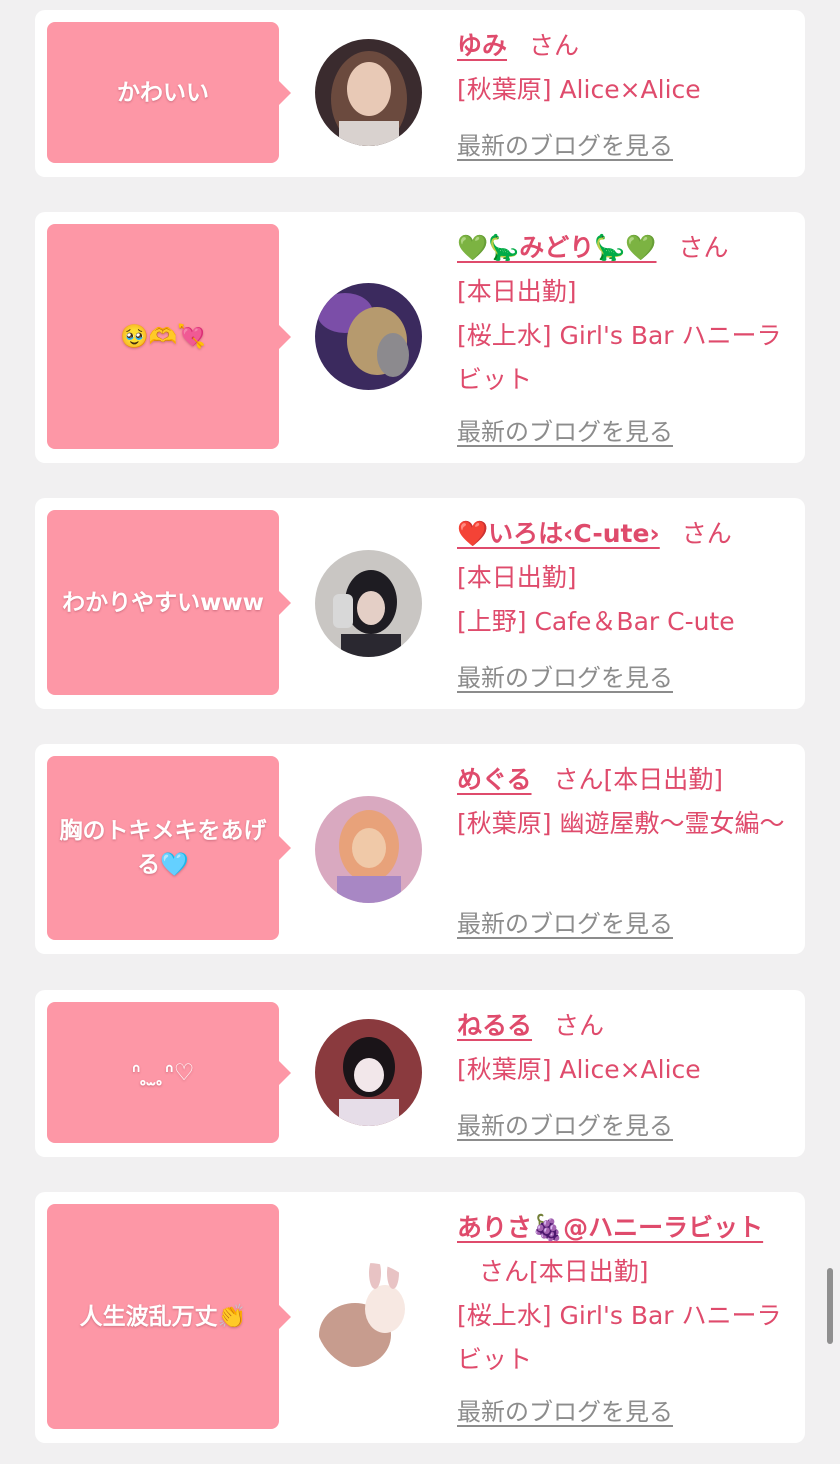 The height and width of the screenshot is (1464, 840). I want to click on comment-bubble: かわいい, so click(169, 92).